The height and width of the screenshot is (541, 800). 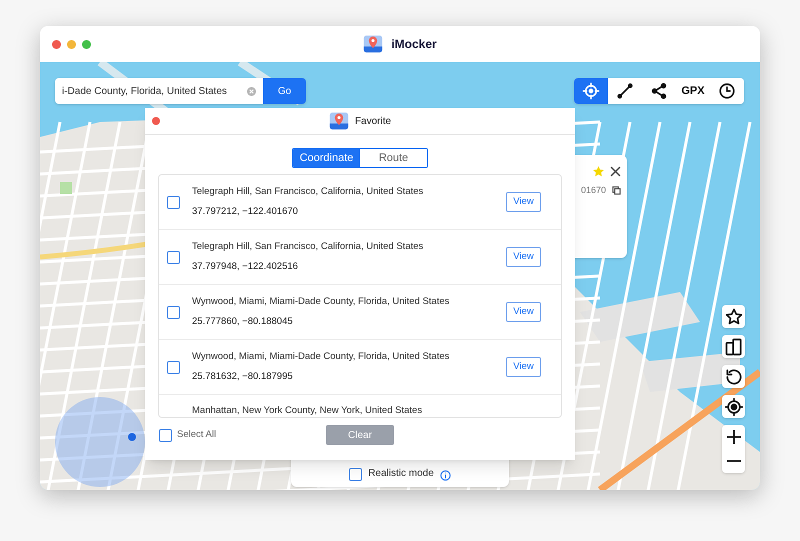 What do you see at coordinates (659, 91) in the screenshot?
I see `share-icon` at bounding box center [659, 91].